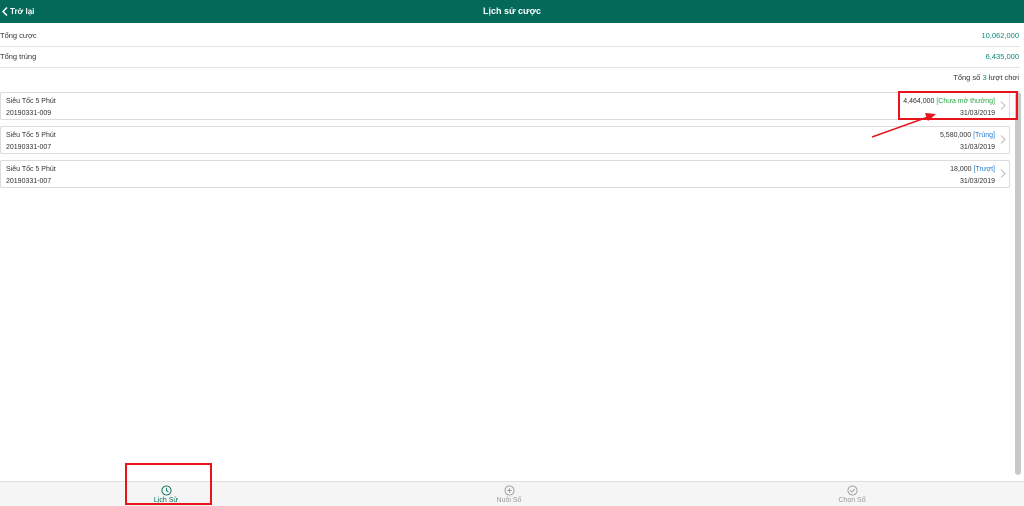  What do you see at coordinates (903, 125) in the screenshot?
I see `annotation-arrow-icon` at bounding box center [903, 125].